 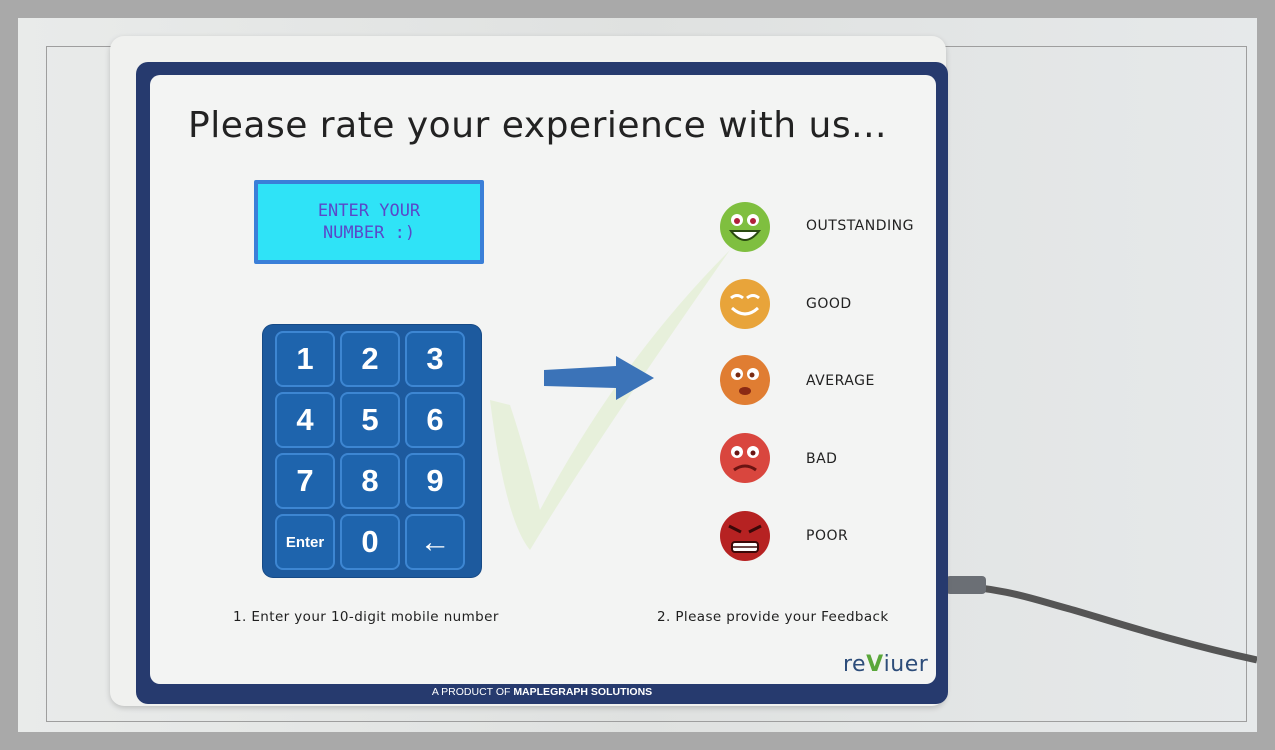 I want to click on rating-good: GOOD, so click(x=829, y=304).